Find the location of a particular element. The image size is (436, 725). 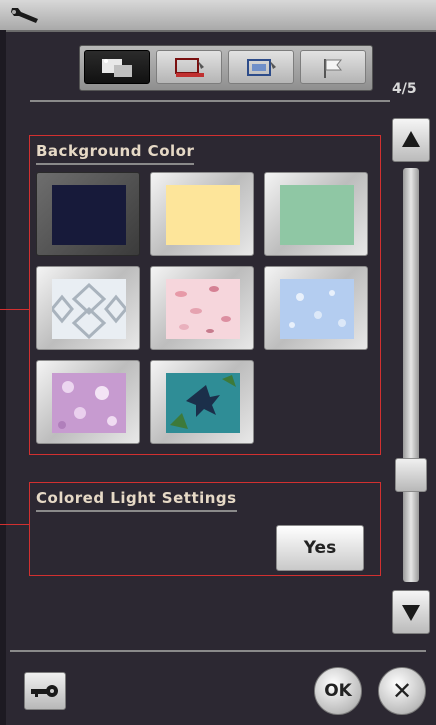

tab-divider is located at coordinates (210, 101).